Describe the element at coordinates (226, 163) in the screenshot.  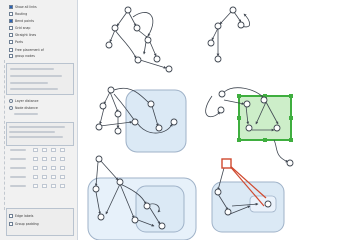
I see `selected-node` at that location.